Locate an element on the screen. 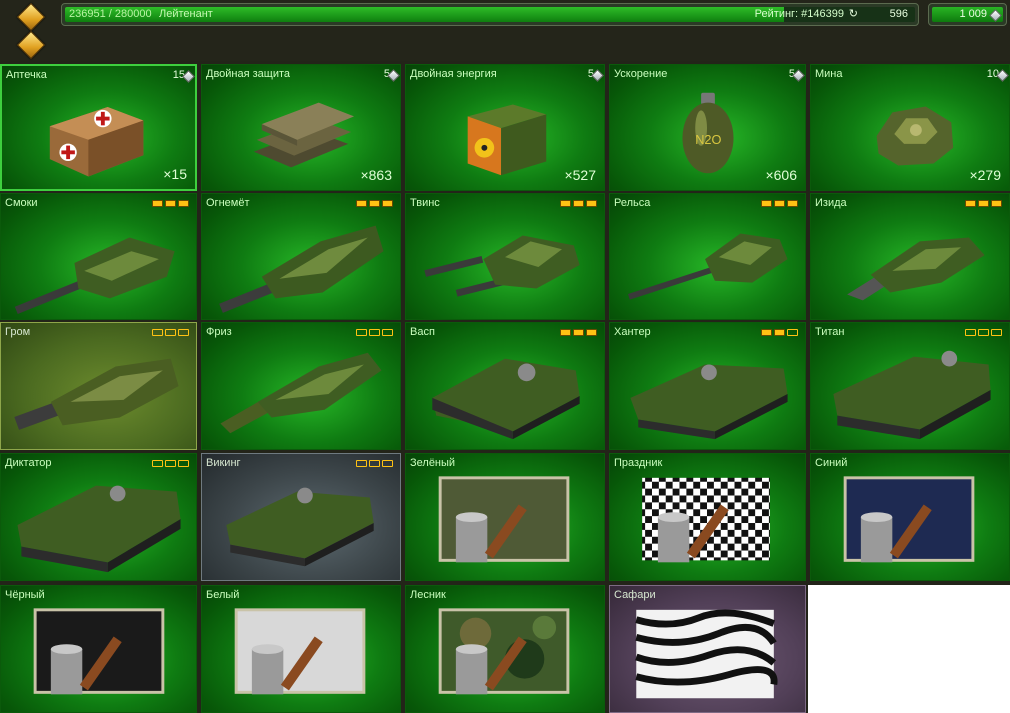 This screenshot has width=1010, height=713. paint-white-icon is located at coordinates (300, 651).